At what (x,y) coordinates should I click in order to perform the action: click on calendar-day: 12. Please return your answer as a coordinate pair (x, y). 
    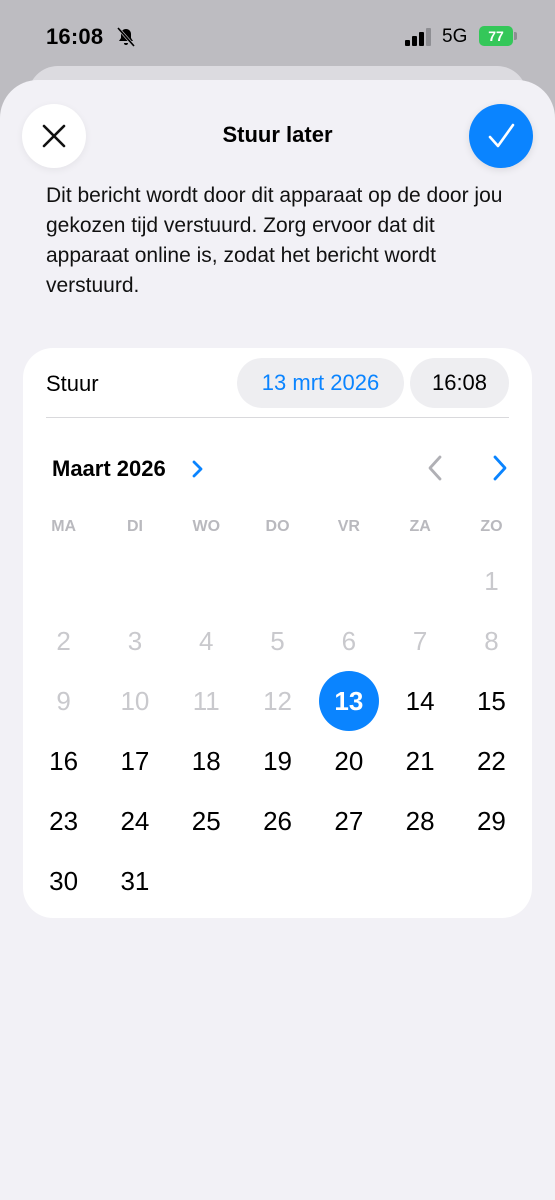
    Looking at the image, I should click on (277, 701).